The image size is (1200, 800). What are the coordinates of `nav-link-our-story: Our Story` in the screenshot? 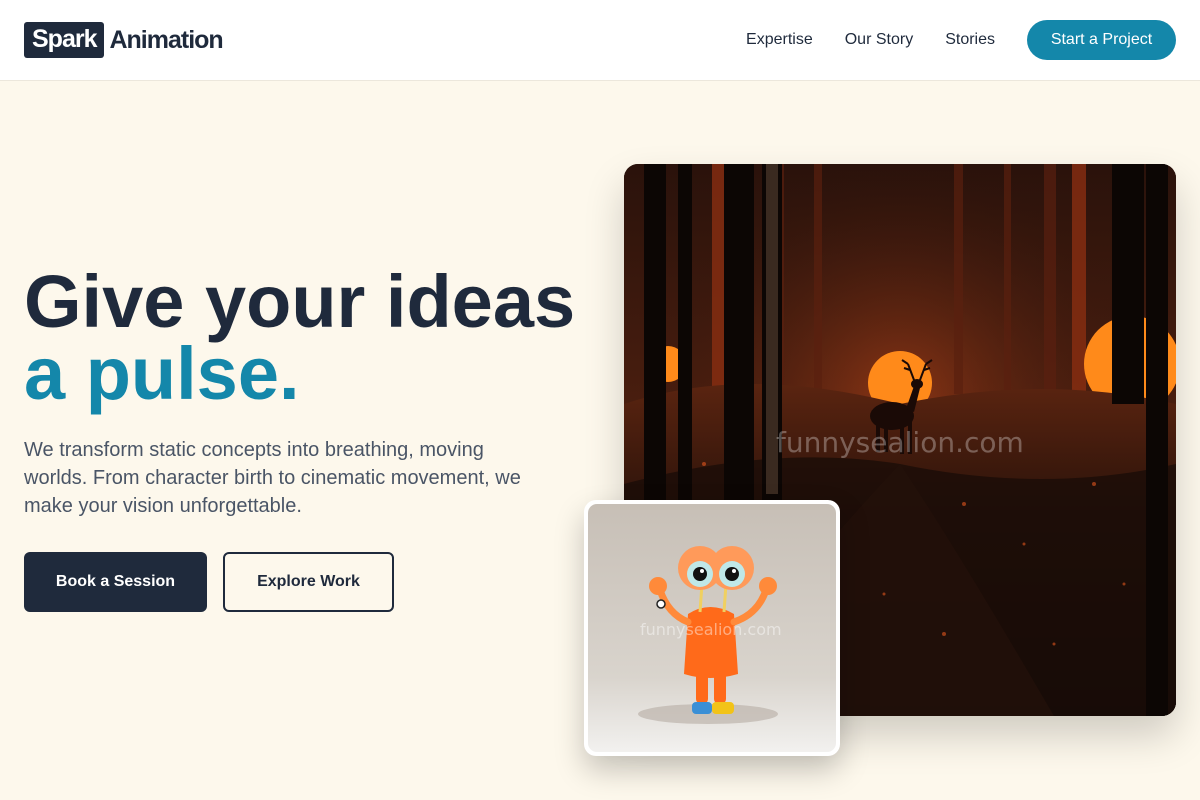 It's located at (879, 40).